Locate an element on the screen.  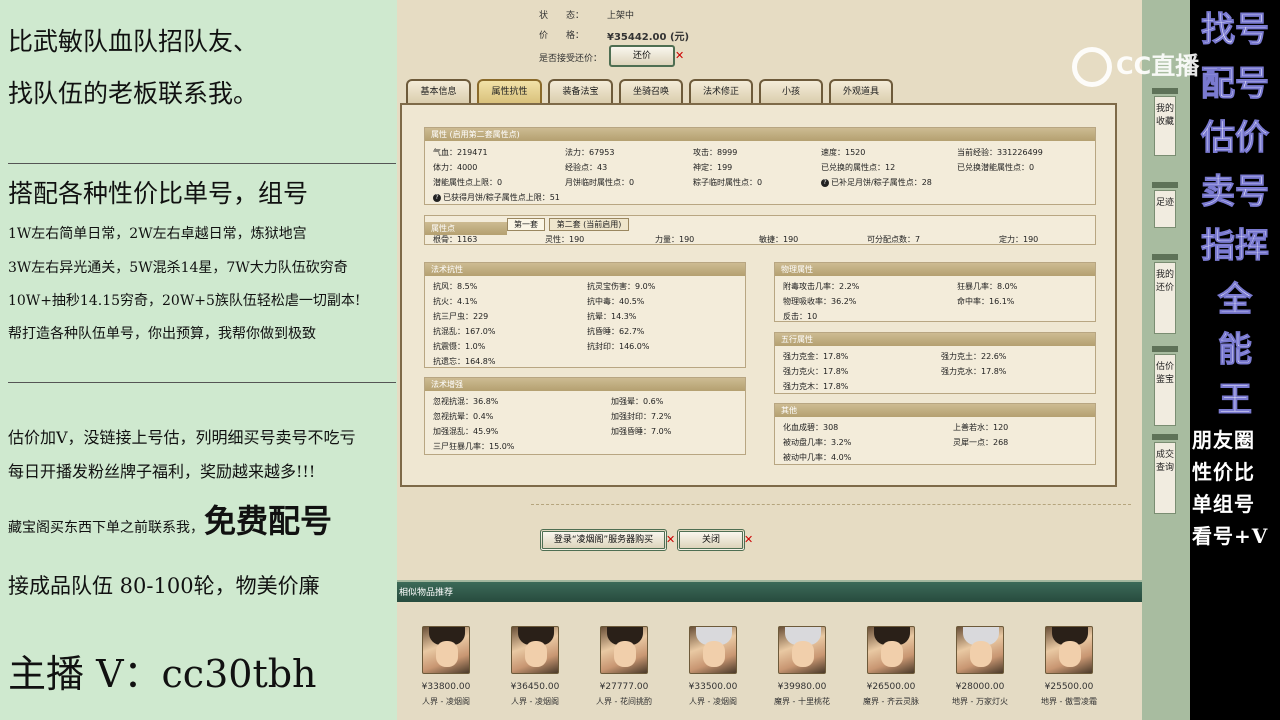
recommend-item: ¥36450.00 人界 - 凌烟阁 is located at coordinates (535, 666).